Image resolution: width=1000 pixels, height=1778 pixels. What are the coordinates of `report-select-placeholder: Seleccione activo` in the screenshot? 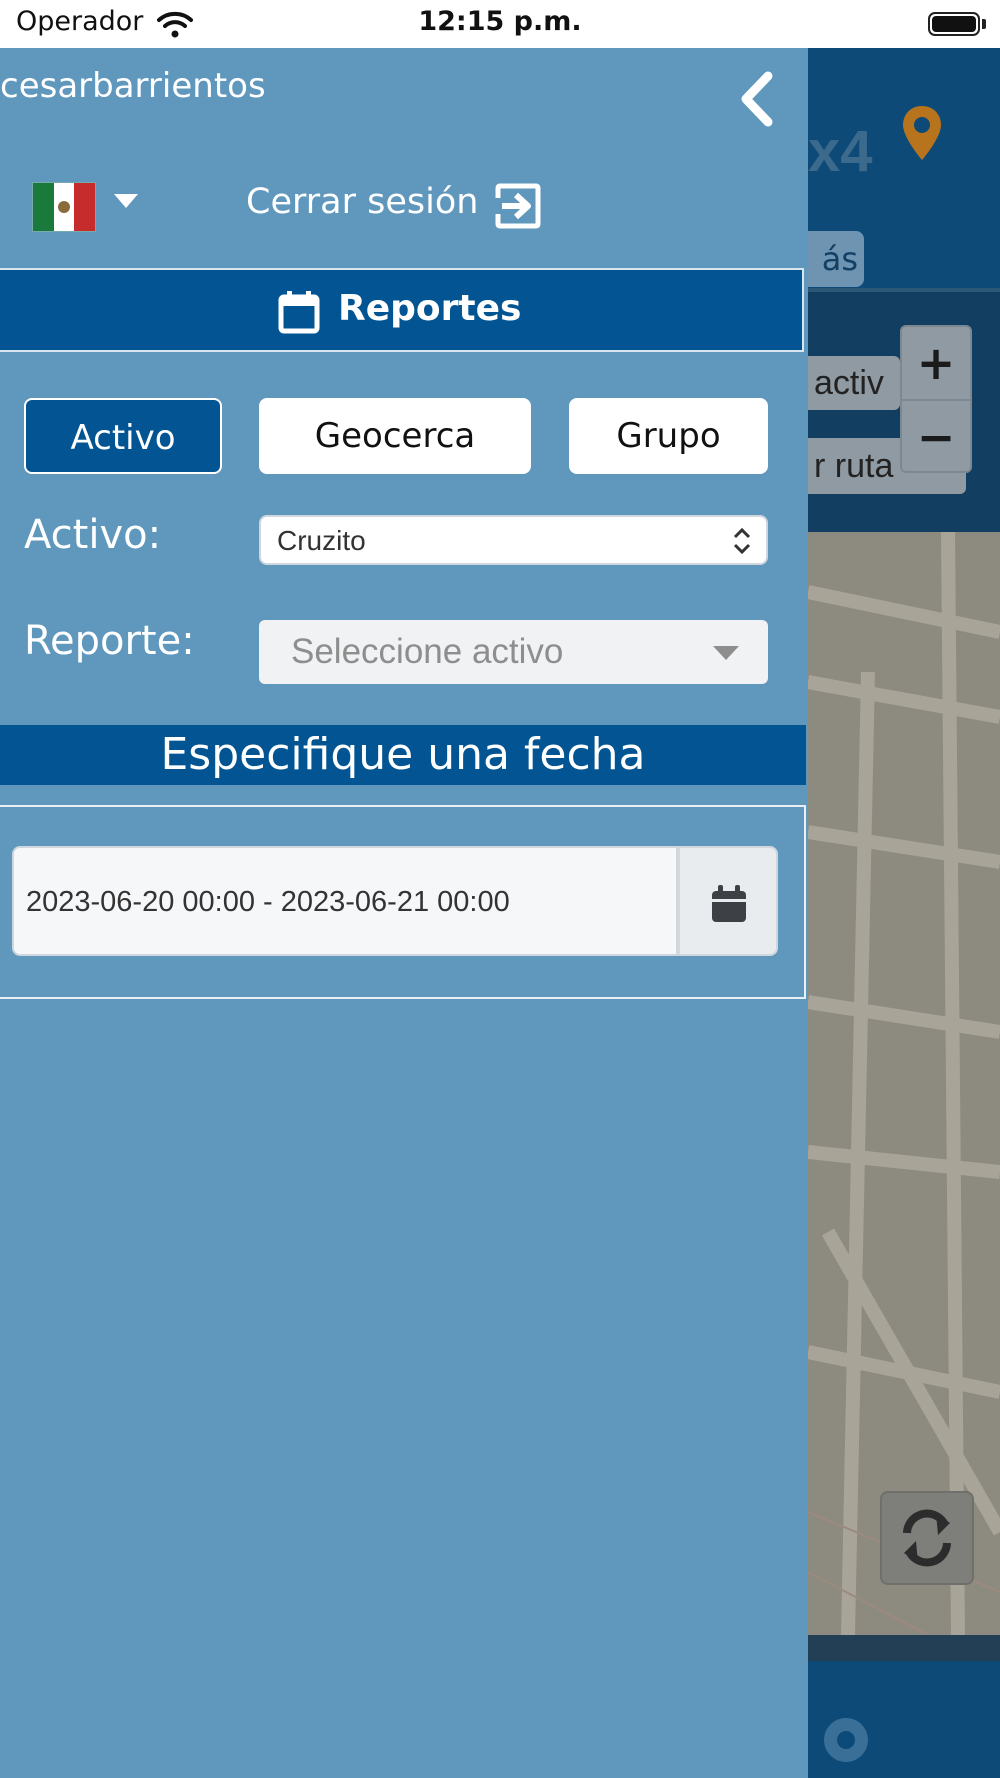 It's located at (427, 651).